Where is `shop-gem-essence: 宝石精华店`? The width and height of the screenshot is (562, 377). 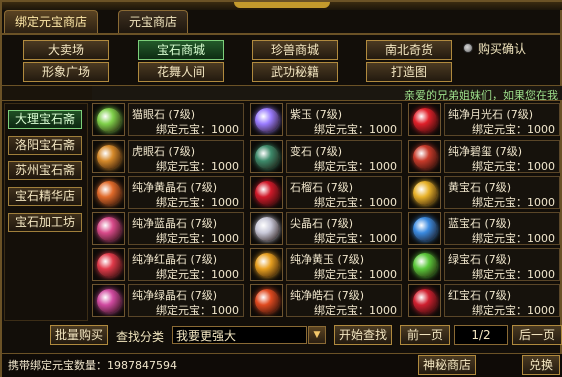
shop-gem-essence: 宝石精华店 is located at coordinates (45, 196).